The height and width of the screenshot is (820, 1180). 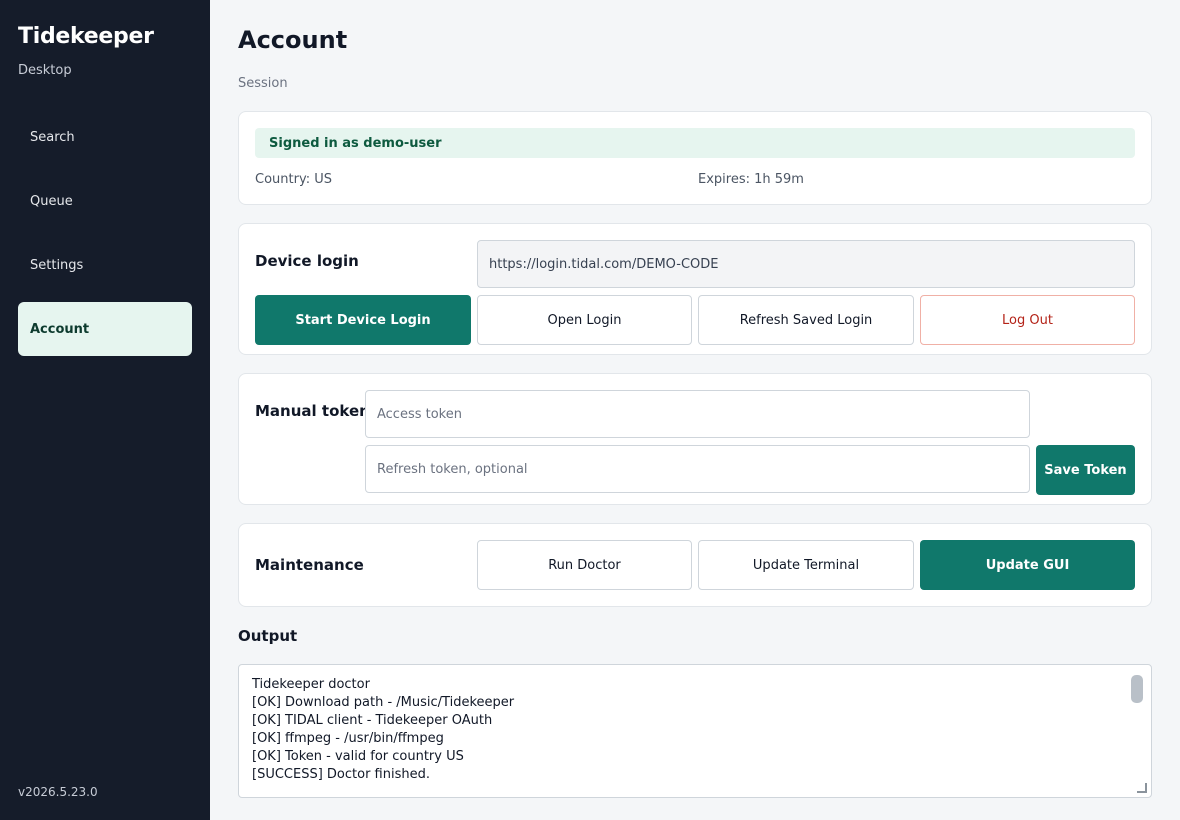 I want to click on manual-token-card: Manual token Save Token, so click(x=695, y=439).